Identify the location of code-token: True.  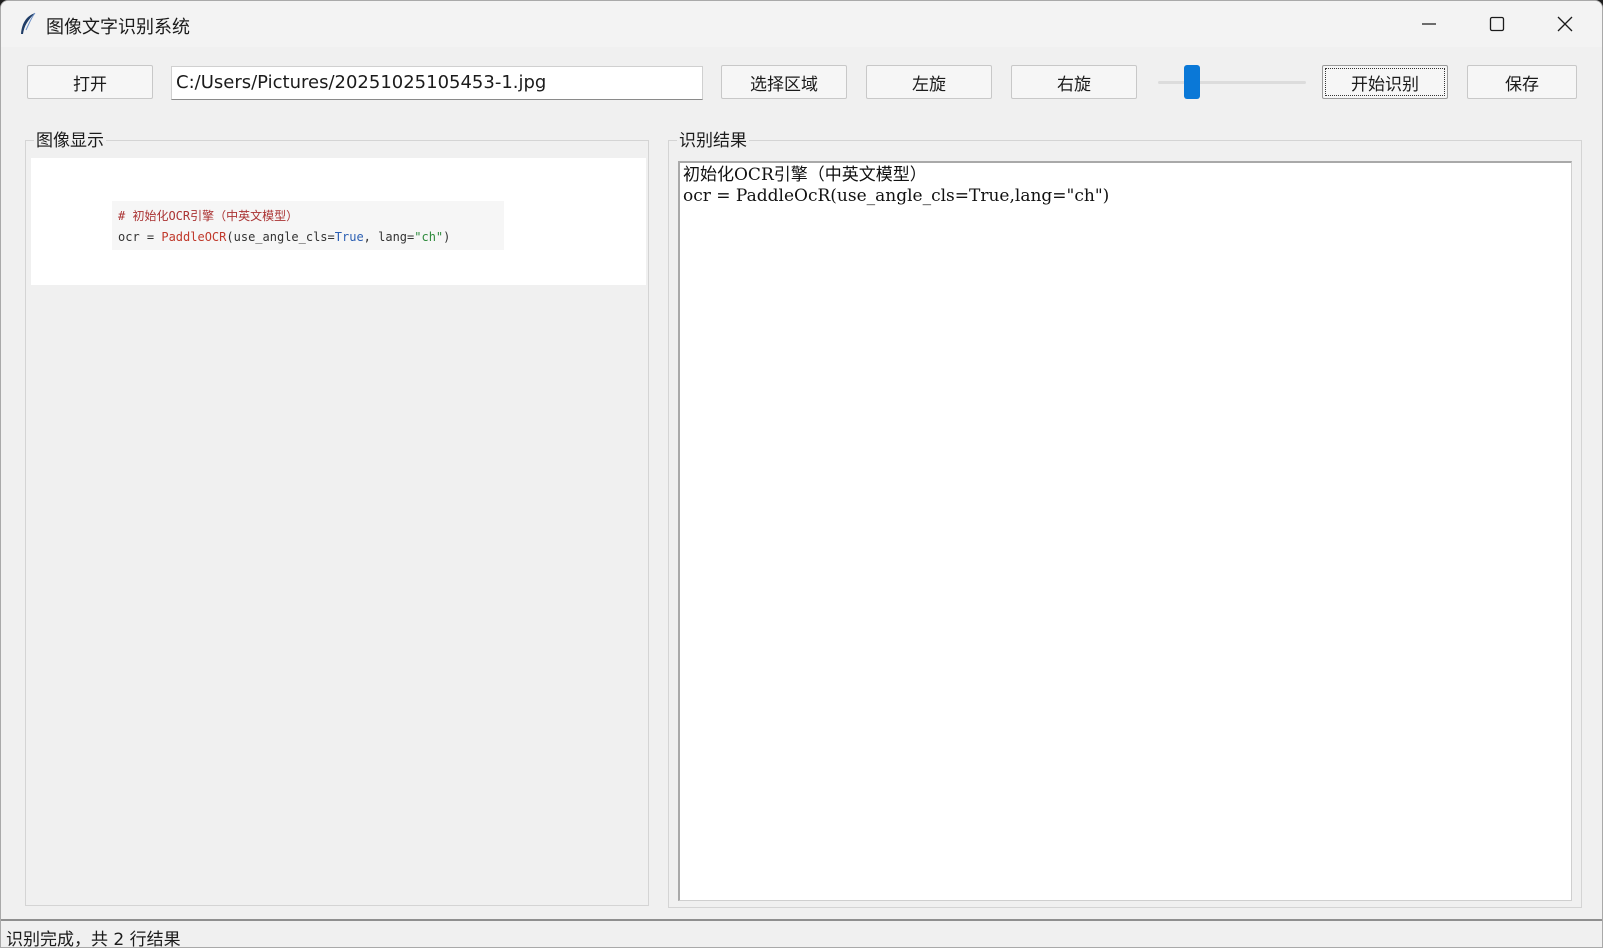
(349, 237).